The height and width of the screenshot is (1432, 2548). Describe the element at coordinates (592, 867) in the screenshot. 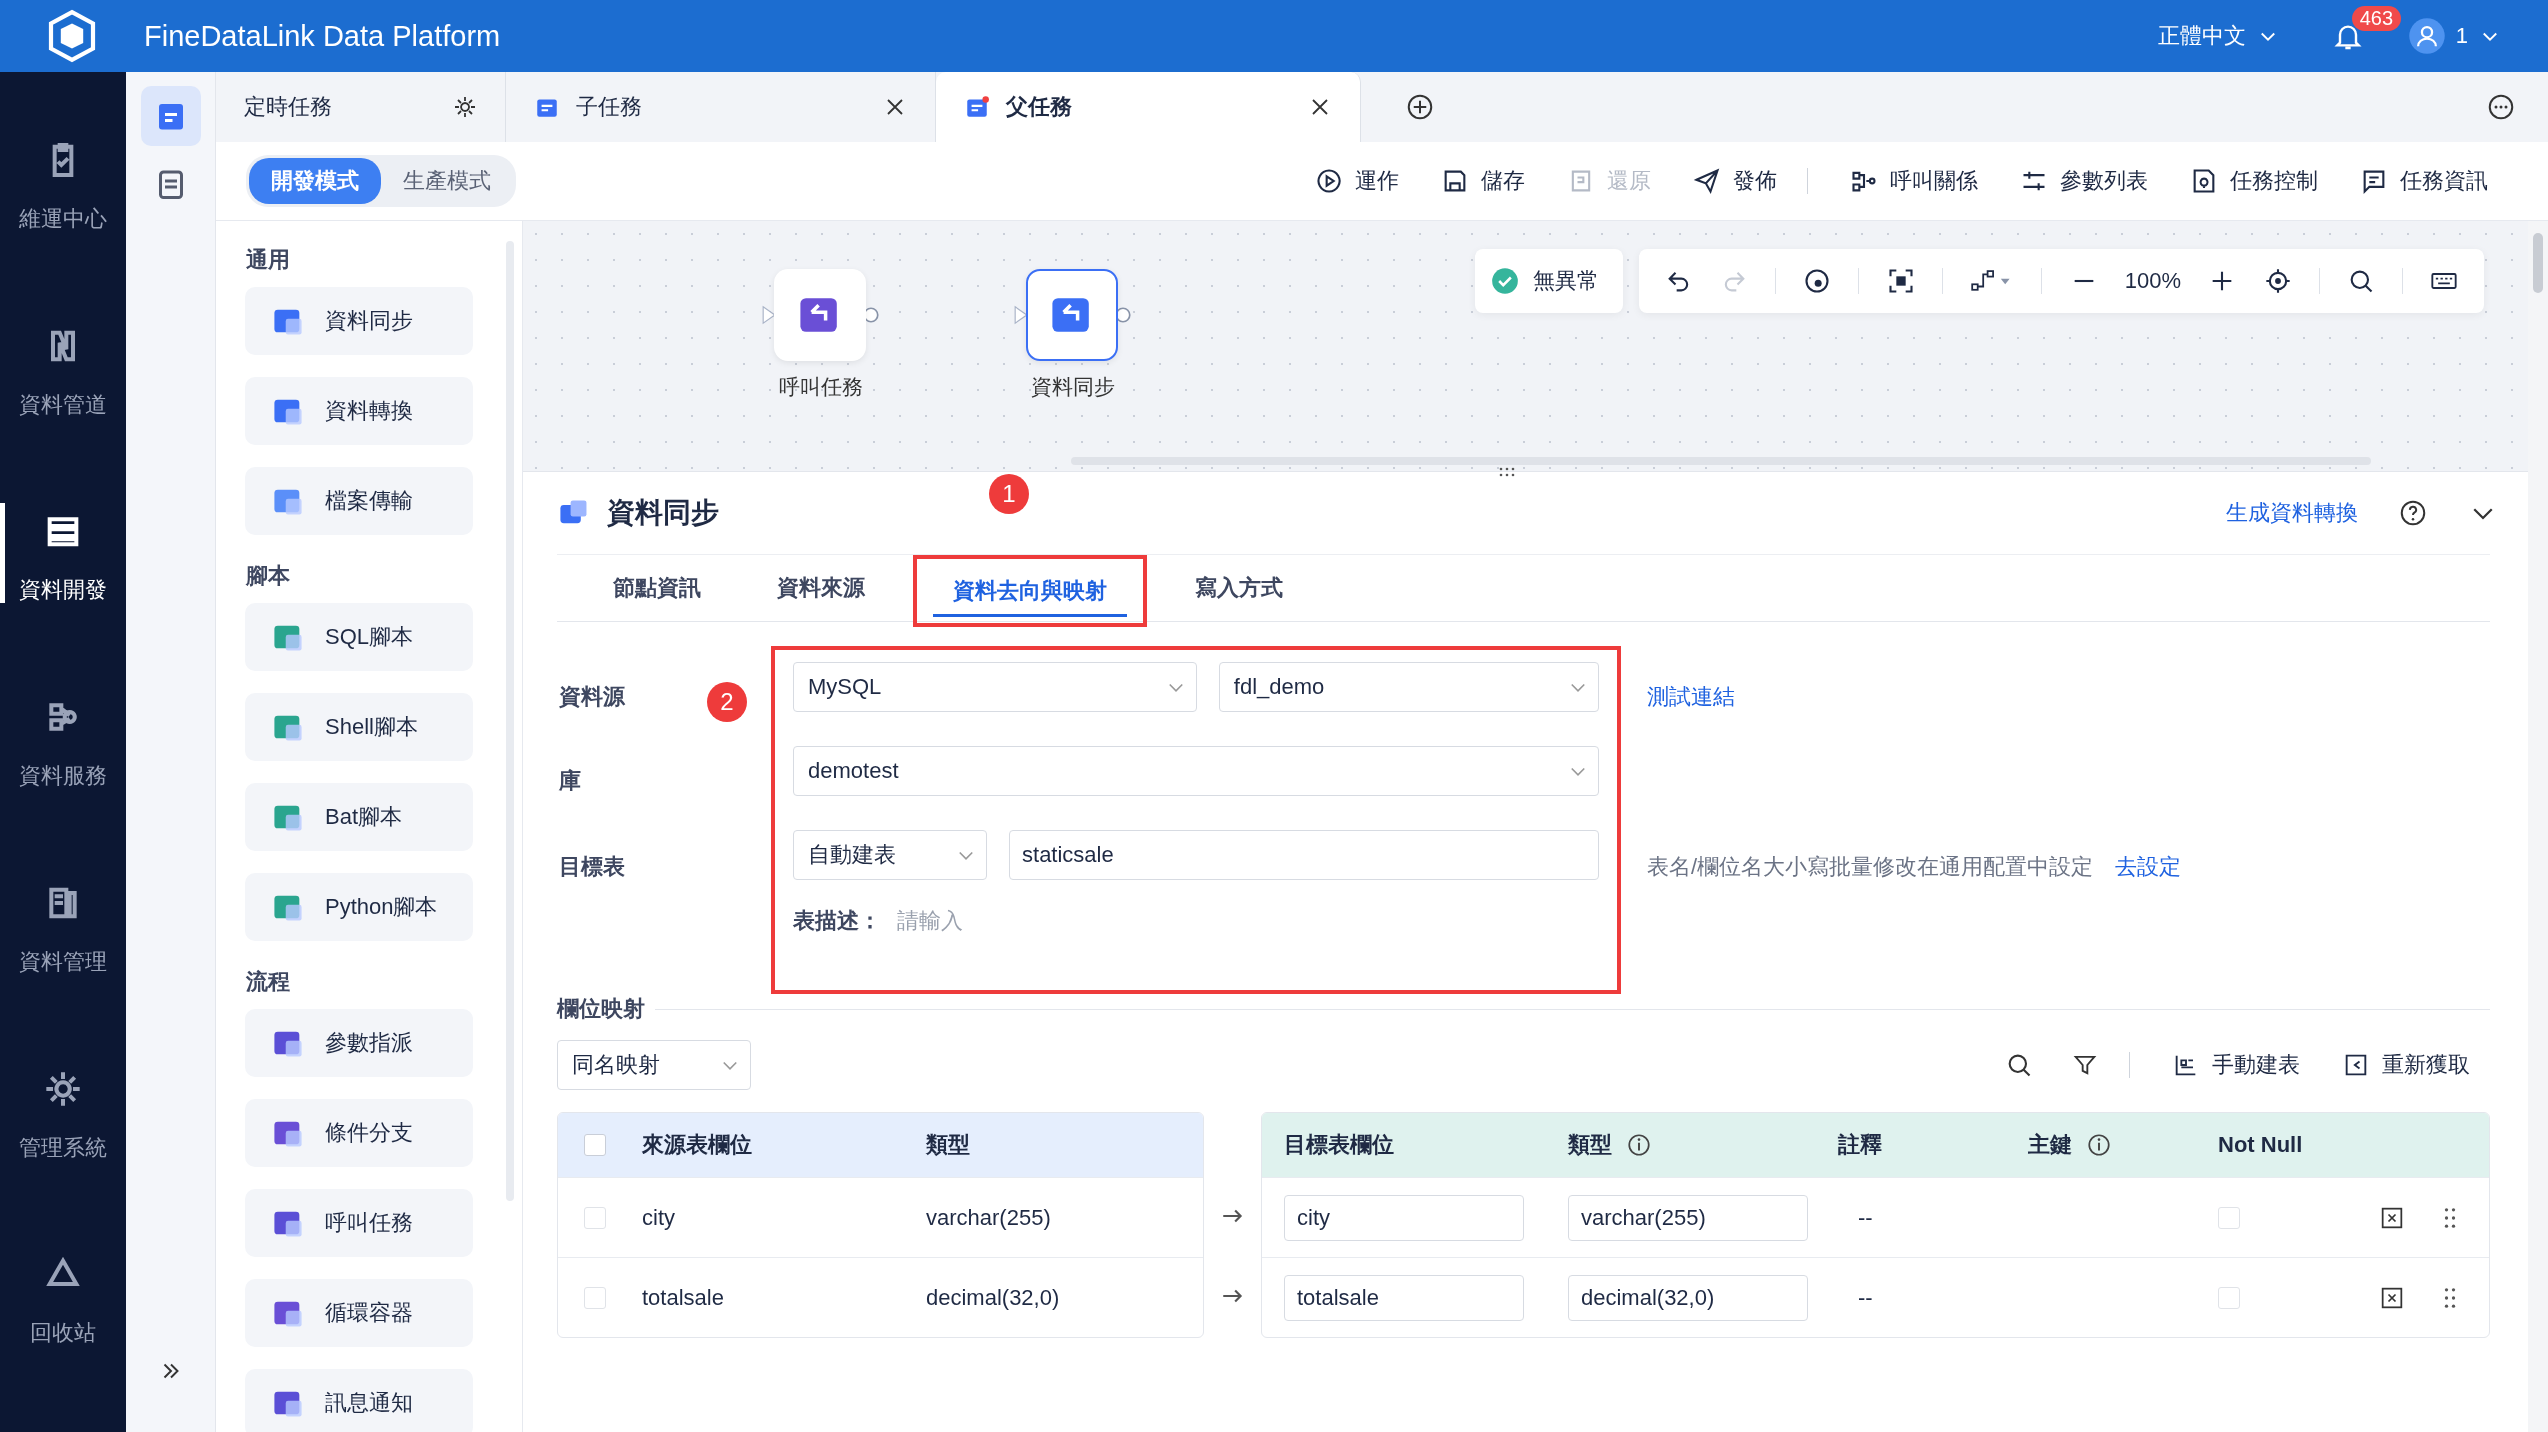

I see `field-label: 目標表` at that location.